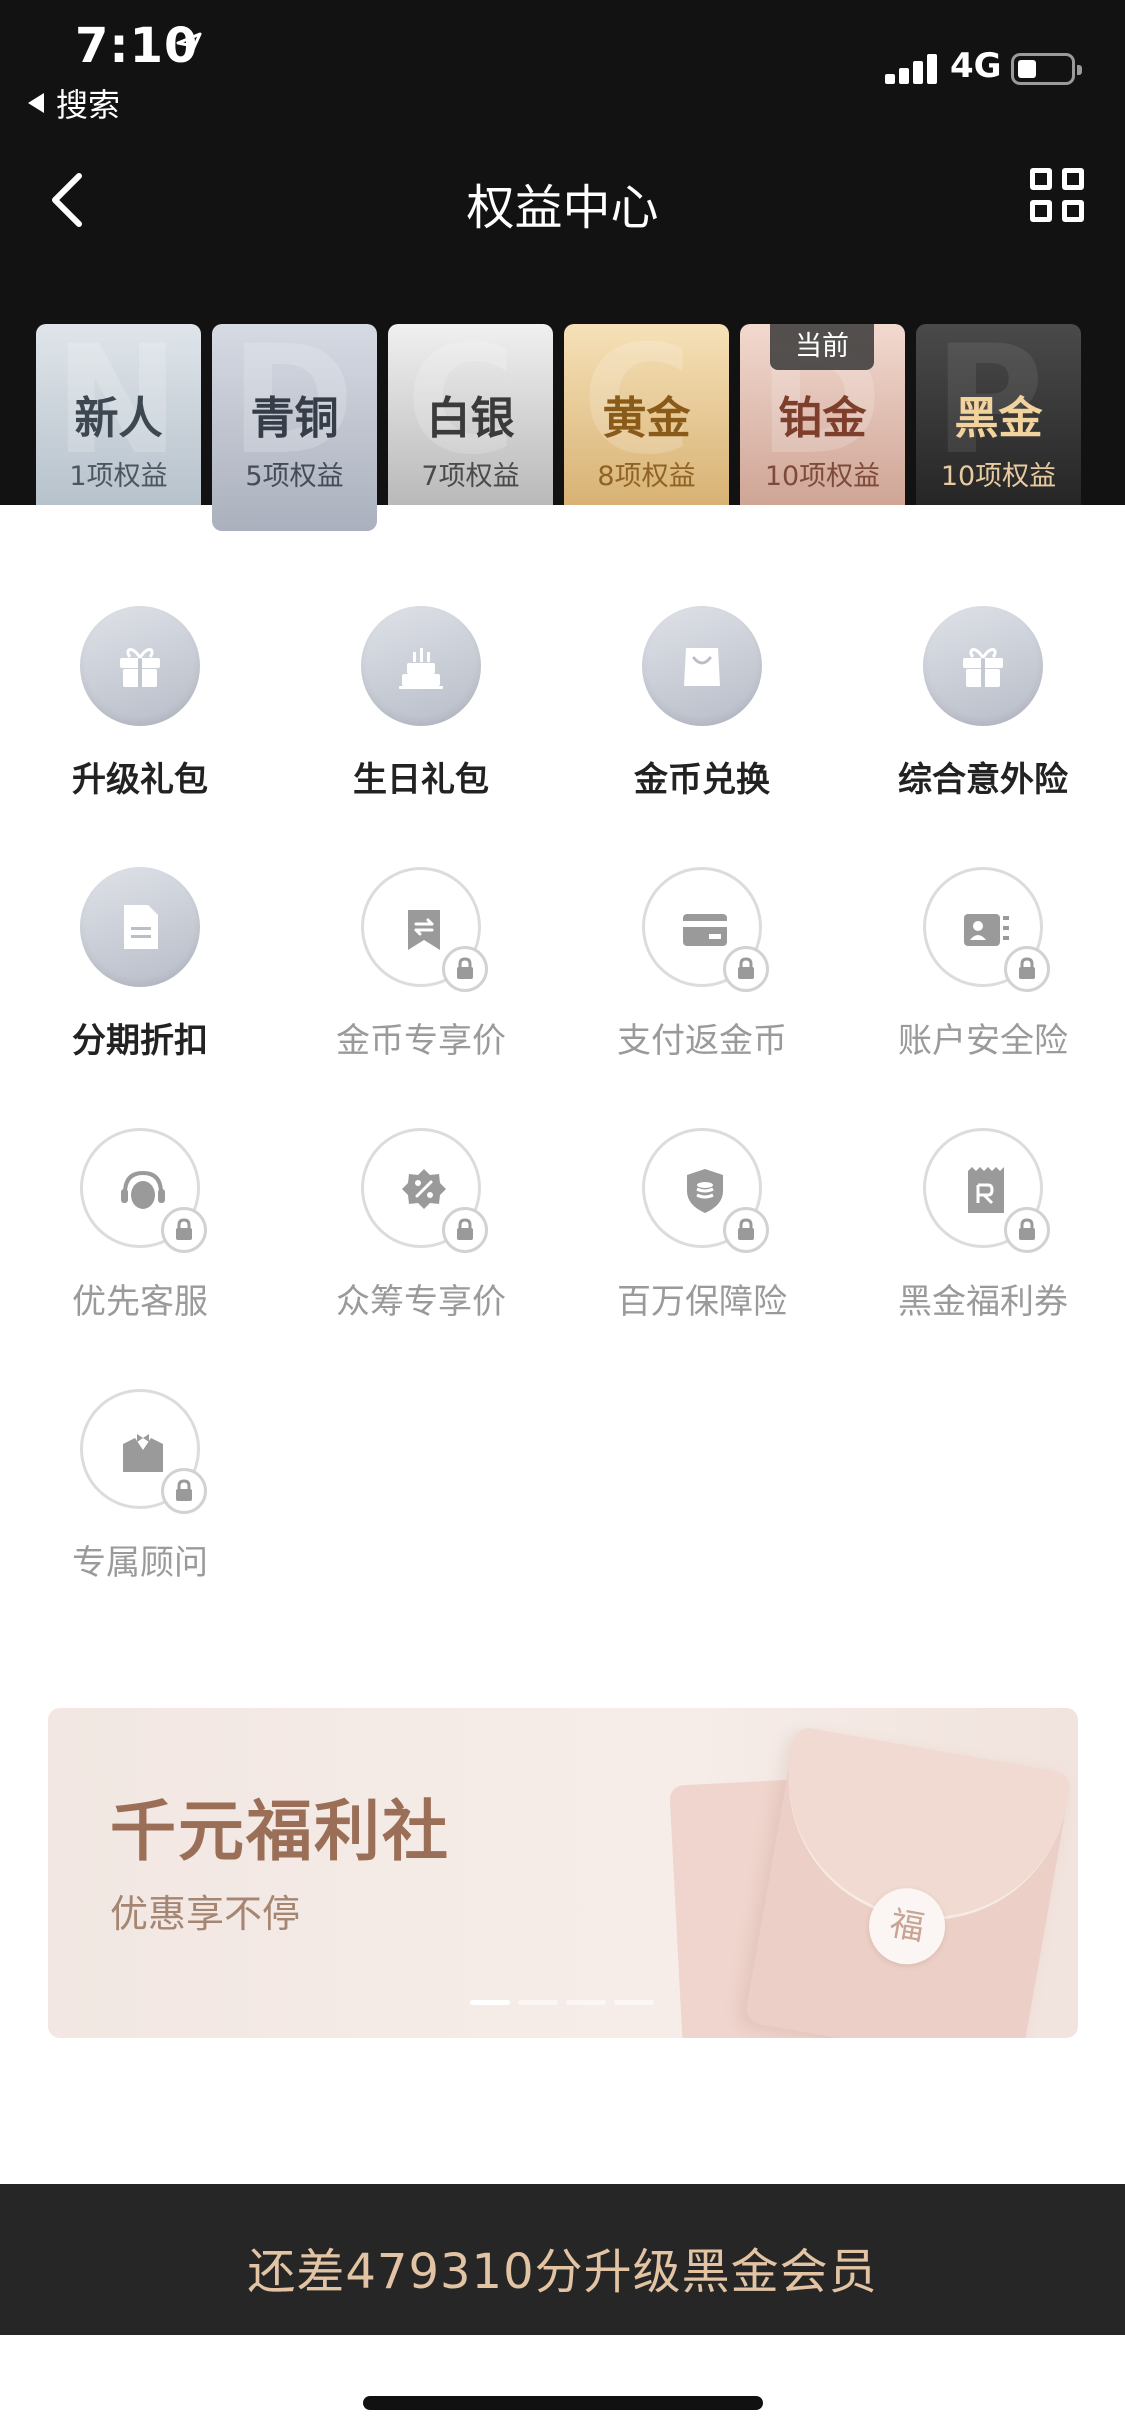 The height and width of the screenshot is (2436, 1125). Describe the element at coordinates (1046, 69) in the screenshot. I see `battery-icon` at that location.